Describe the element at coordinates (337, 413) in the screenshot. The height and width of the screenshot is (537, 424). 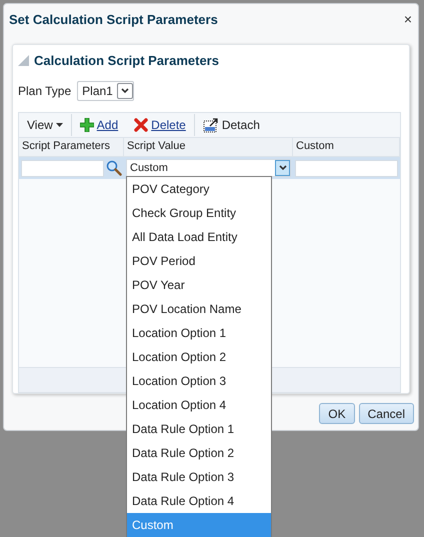
I see `dialog-button: OK` at that location.